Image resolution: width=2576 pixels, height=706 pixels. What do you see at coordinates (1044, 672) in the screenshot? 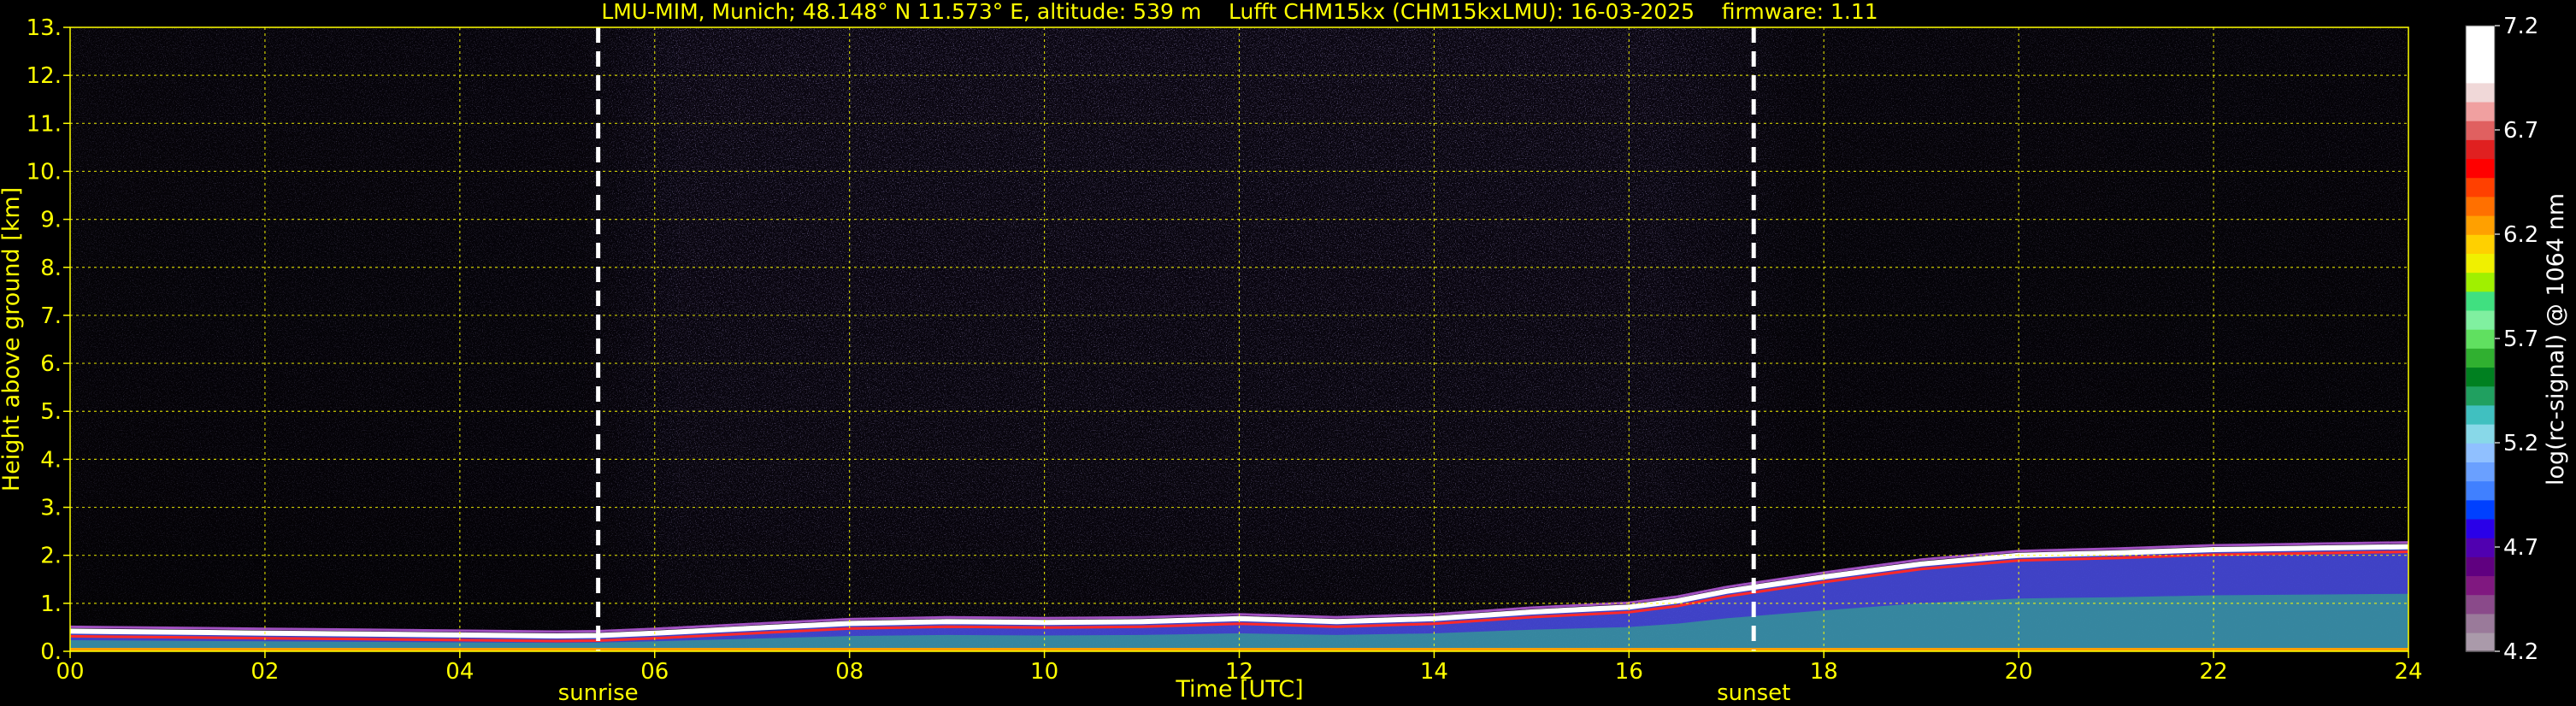
I see `x-tick-label: 10` at bounding box center [1044, 672].